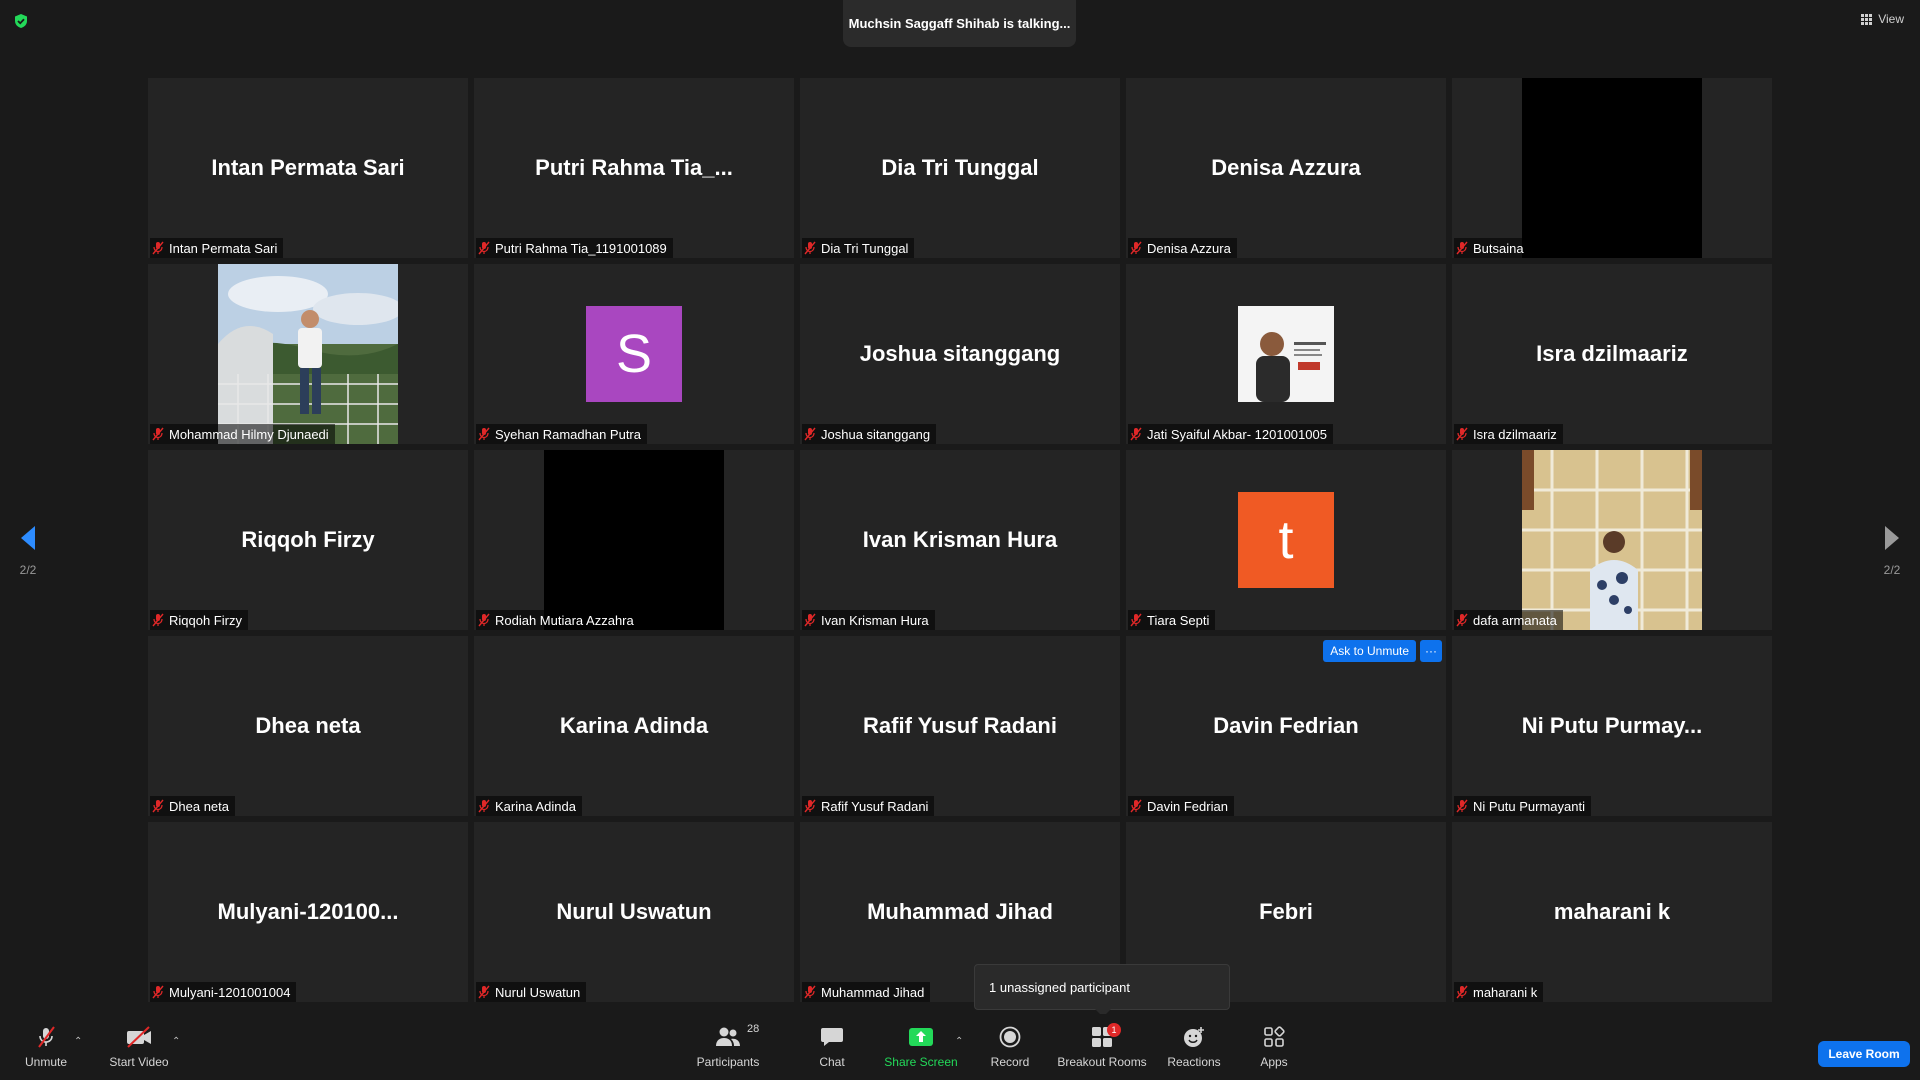  I want to click on participant-tile: Ni Putu Purmay... Ni Putu Purmayanti, so click(1612, 726).